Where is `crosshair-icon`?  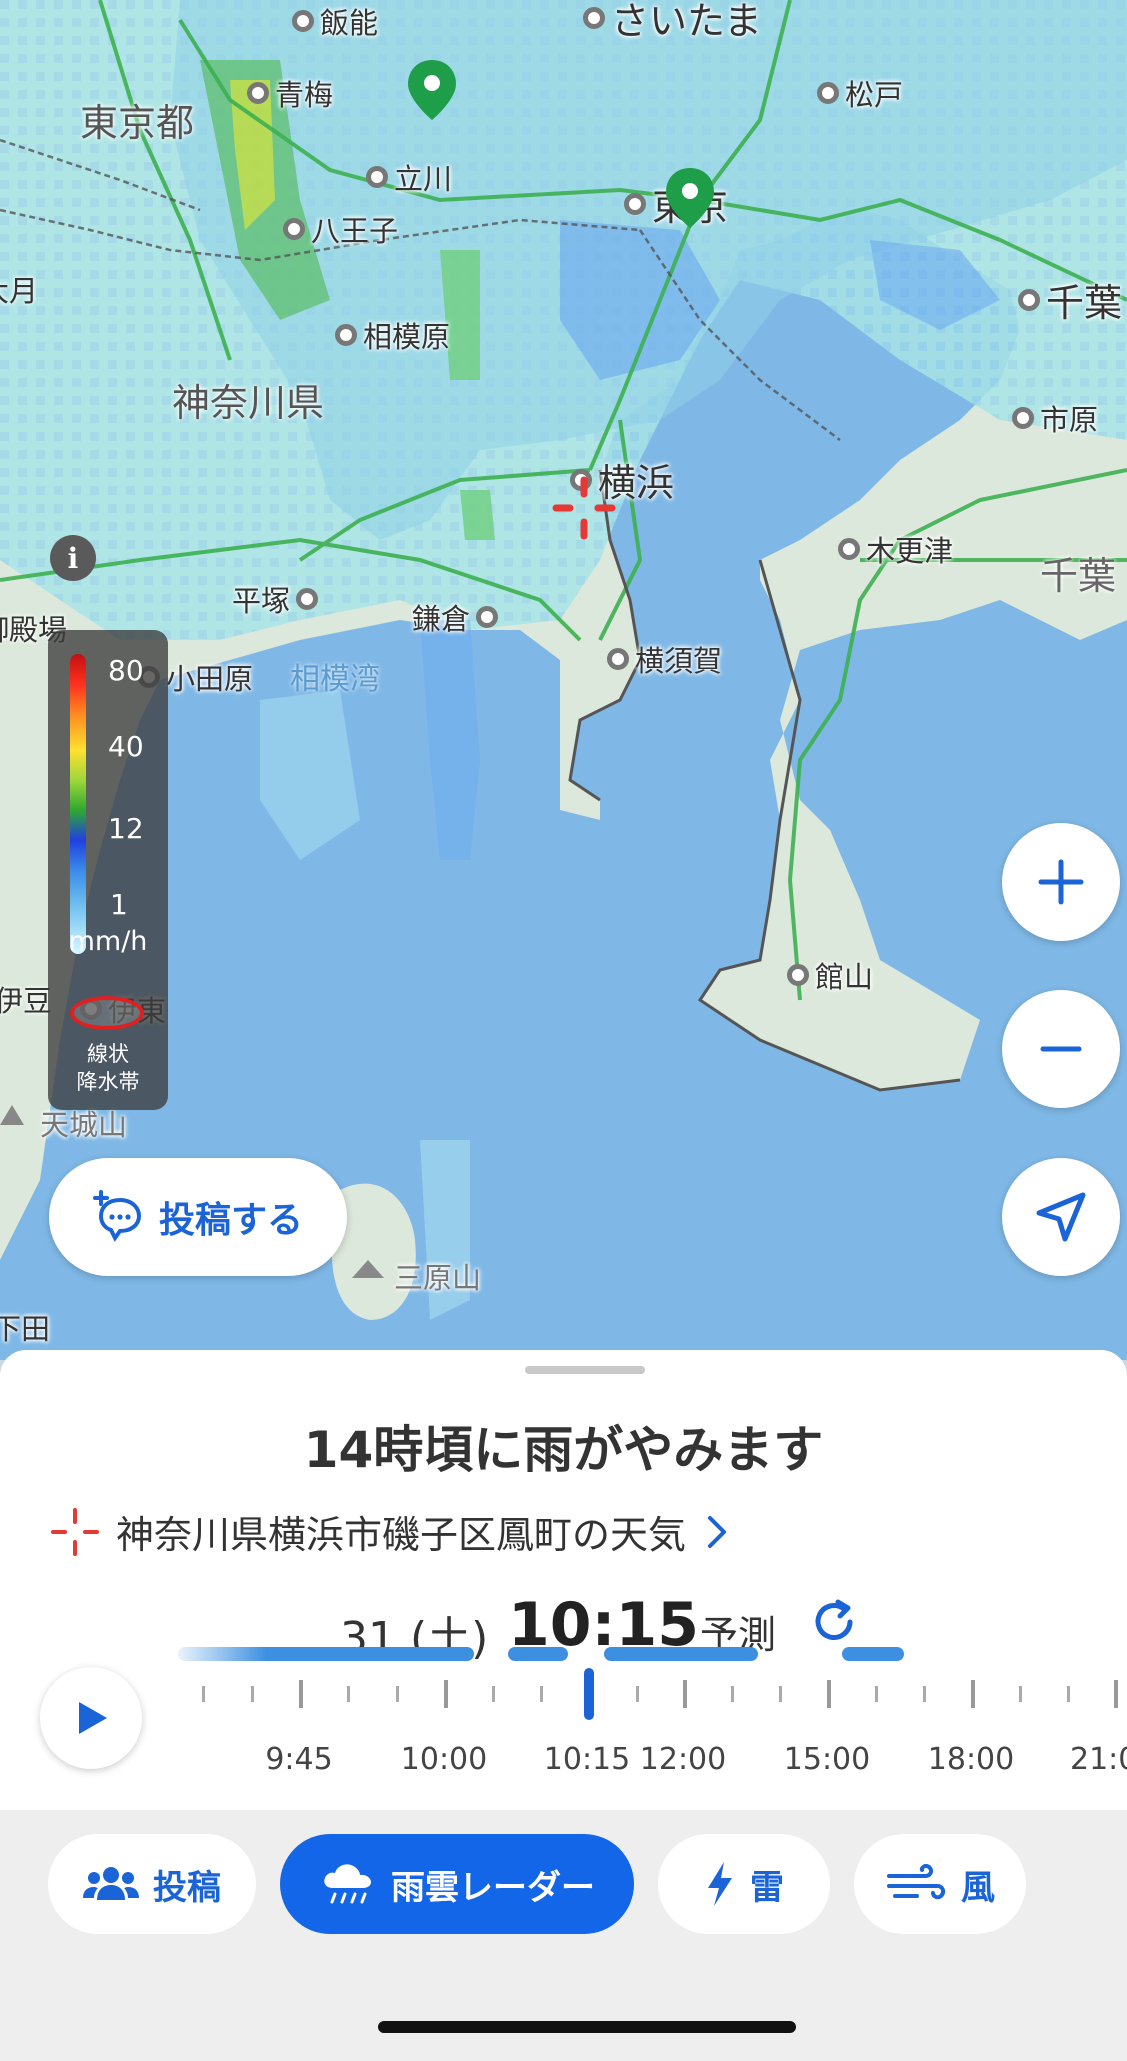
crosshair-icon is located at coordinates (75, 1531).